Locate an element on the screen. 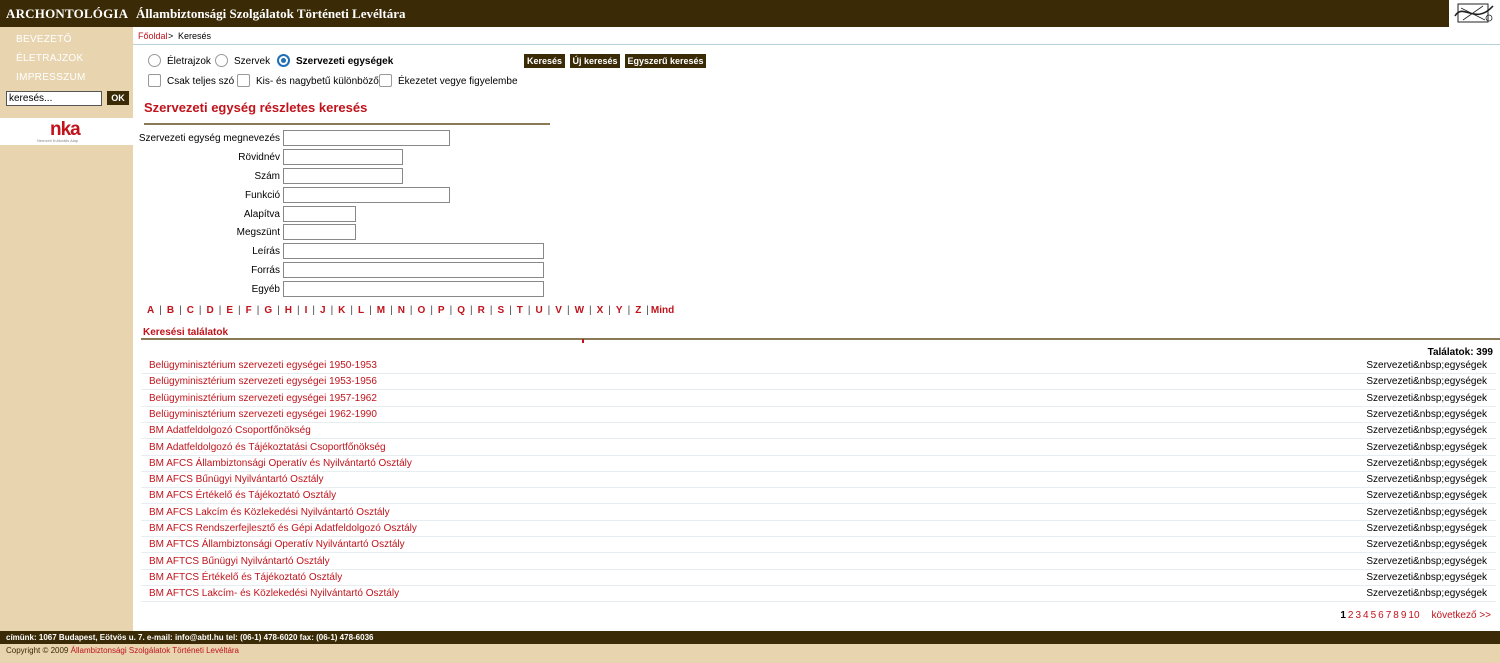 The height and width of the screenshot is (663, 1500). alpha-letter-mind: Mind is located at coordinates (662, 310).